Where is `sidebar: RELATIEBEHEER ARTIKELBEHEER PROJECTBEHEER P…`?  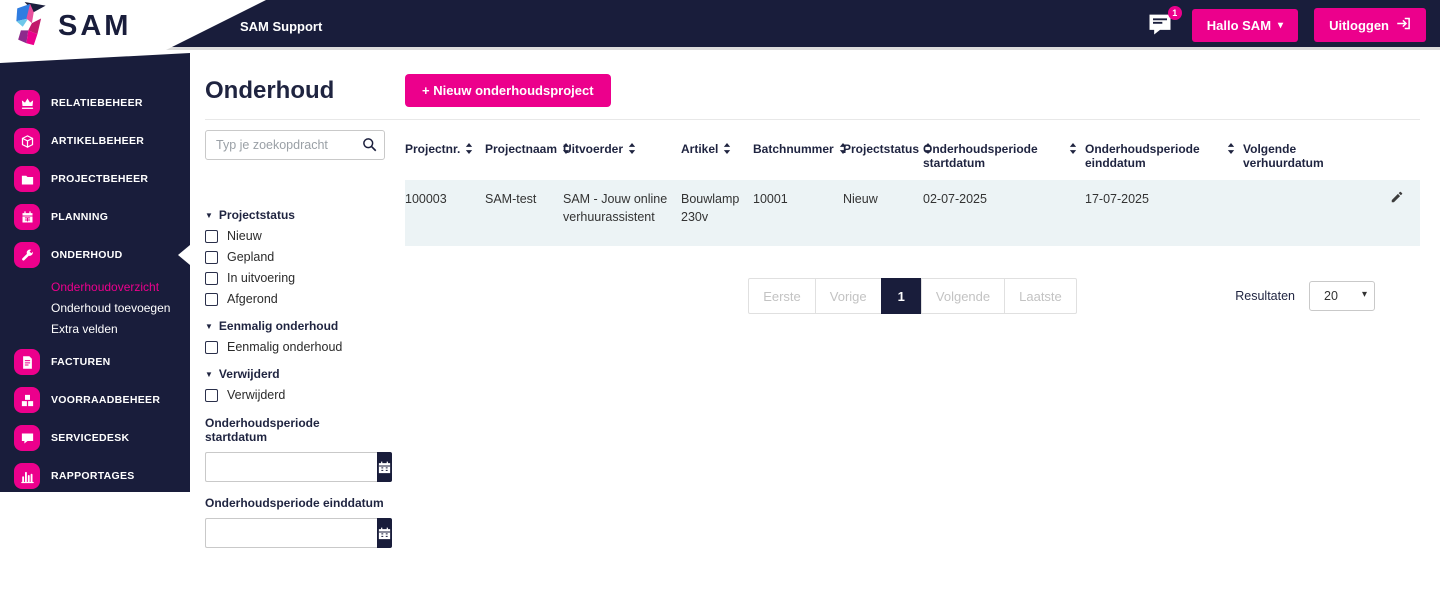 sidebar: RELATIEBEHEER ARTIKELBEHEER PROJECTBEHEER P… is located at coordinates (95, 272).